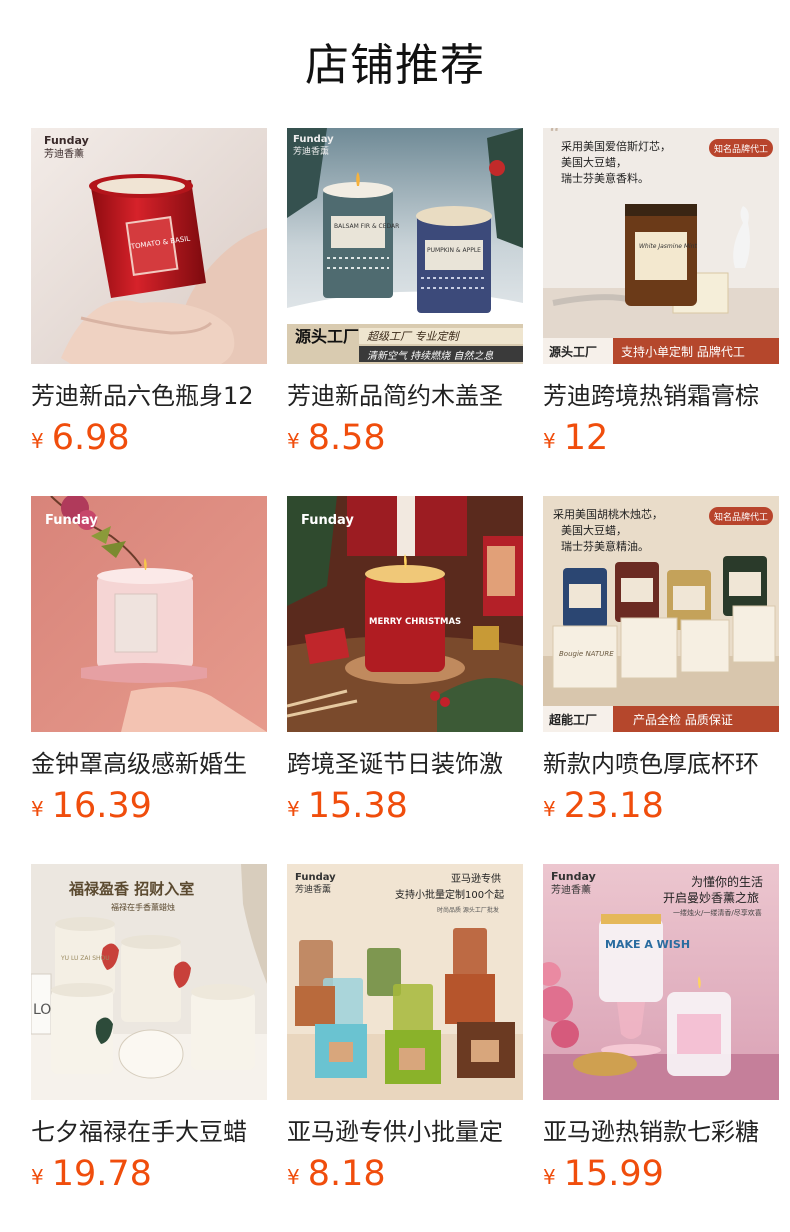 This screenshot has width=790, height=1232. What do you see at coordinates (727, 881) in the screenshot?
I see `image-line: 为懂你的生活` at bounding box center [727, 881].